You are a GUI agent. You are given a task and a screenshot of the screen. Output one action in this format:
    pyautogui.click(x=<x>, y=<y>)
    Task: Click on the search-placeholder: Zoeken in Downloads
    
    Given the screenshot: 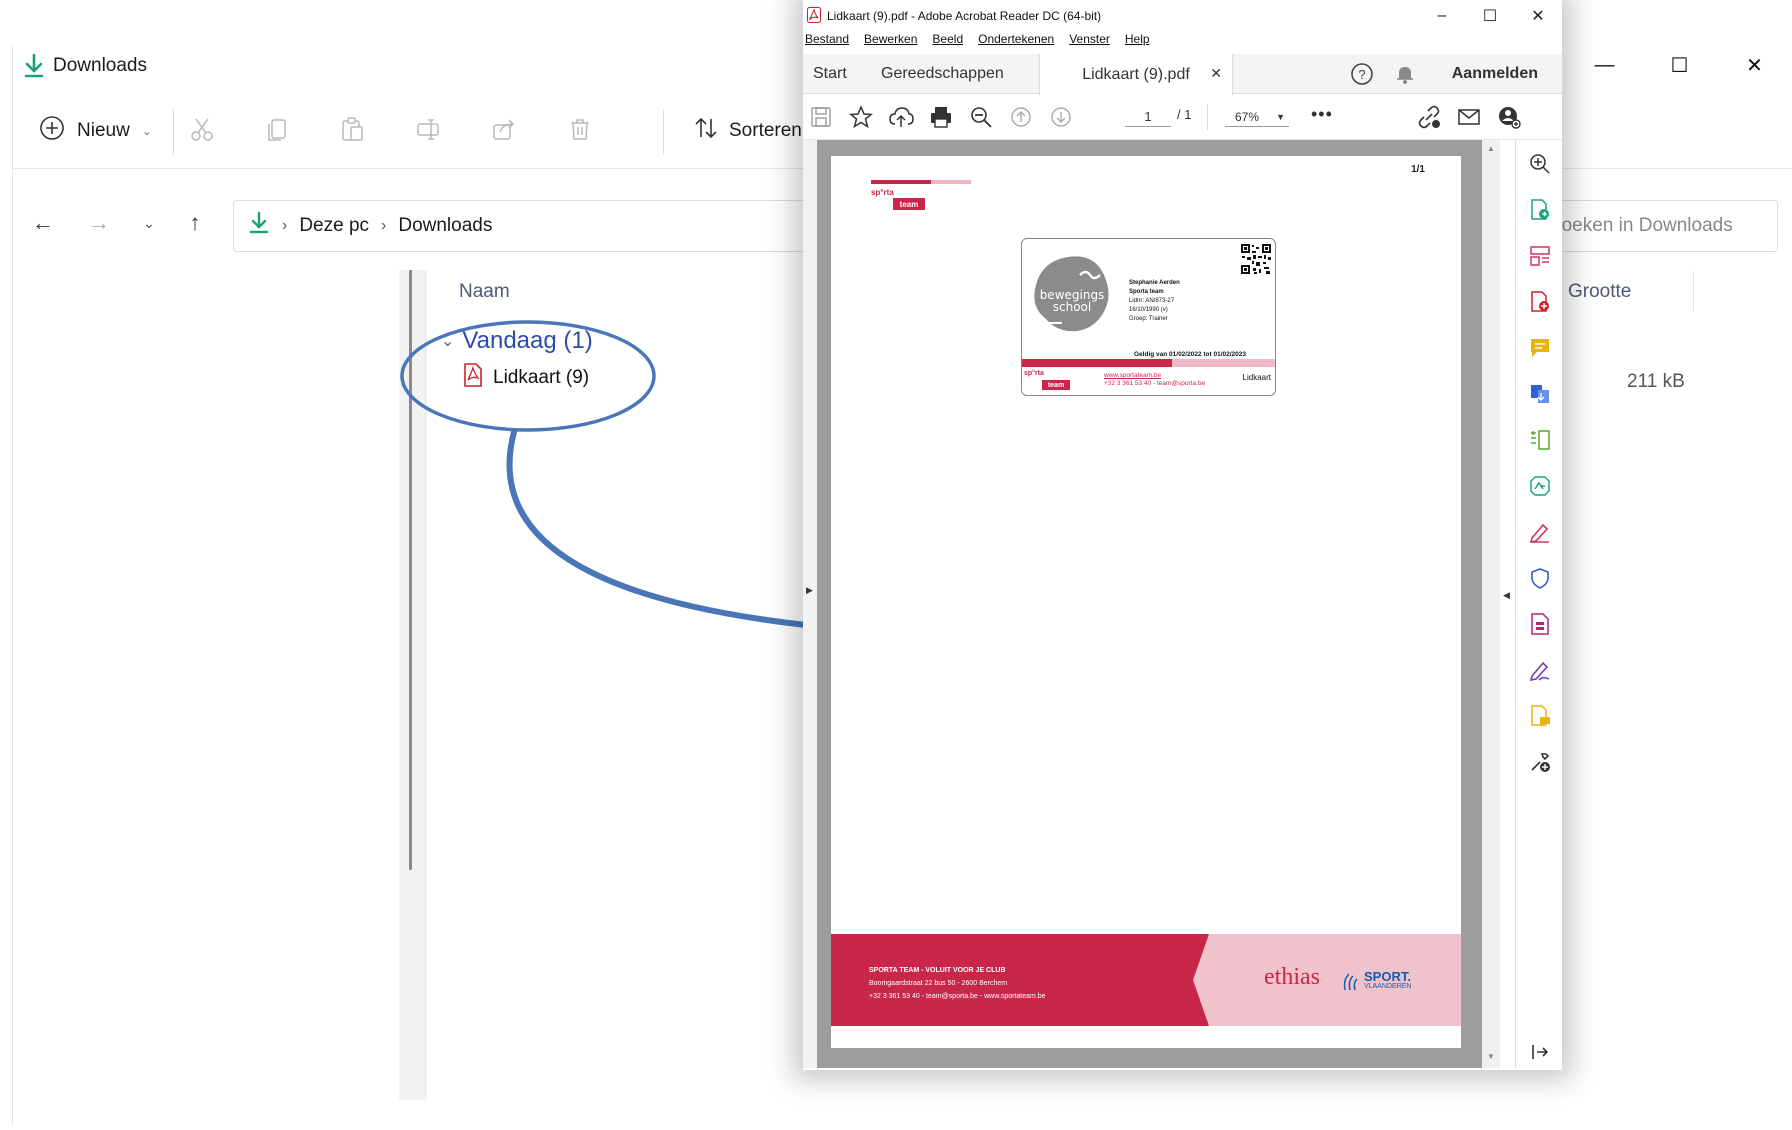 What is the action you would take?
    pyautogui.click(x=1641, y=225)
    